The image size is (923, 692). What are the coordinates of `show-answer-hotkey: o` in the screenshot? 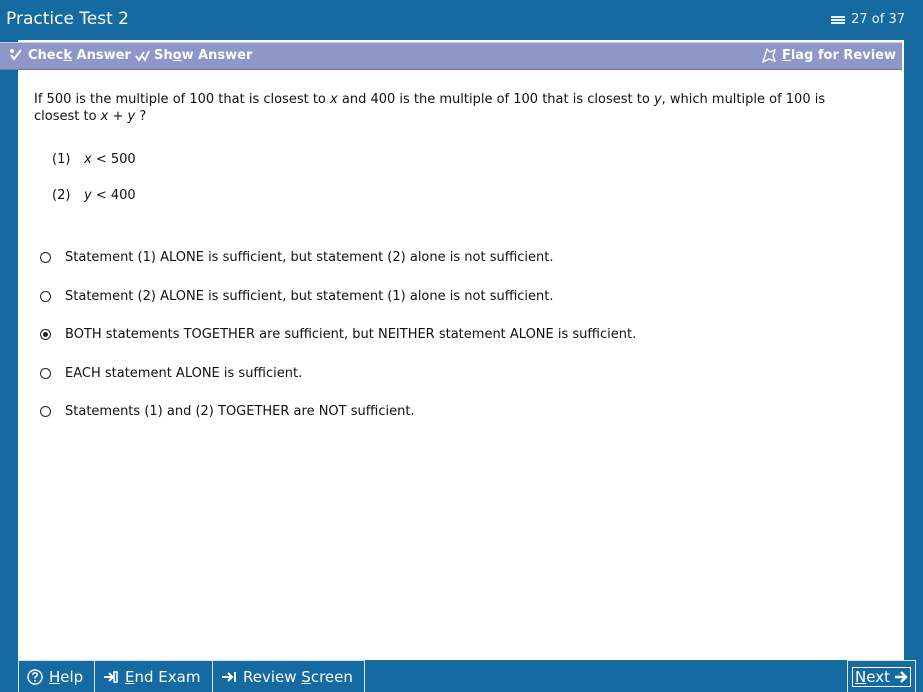 It's located at (177, 55).